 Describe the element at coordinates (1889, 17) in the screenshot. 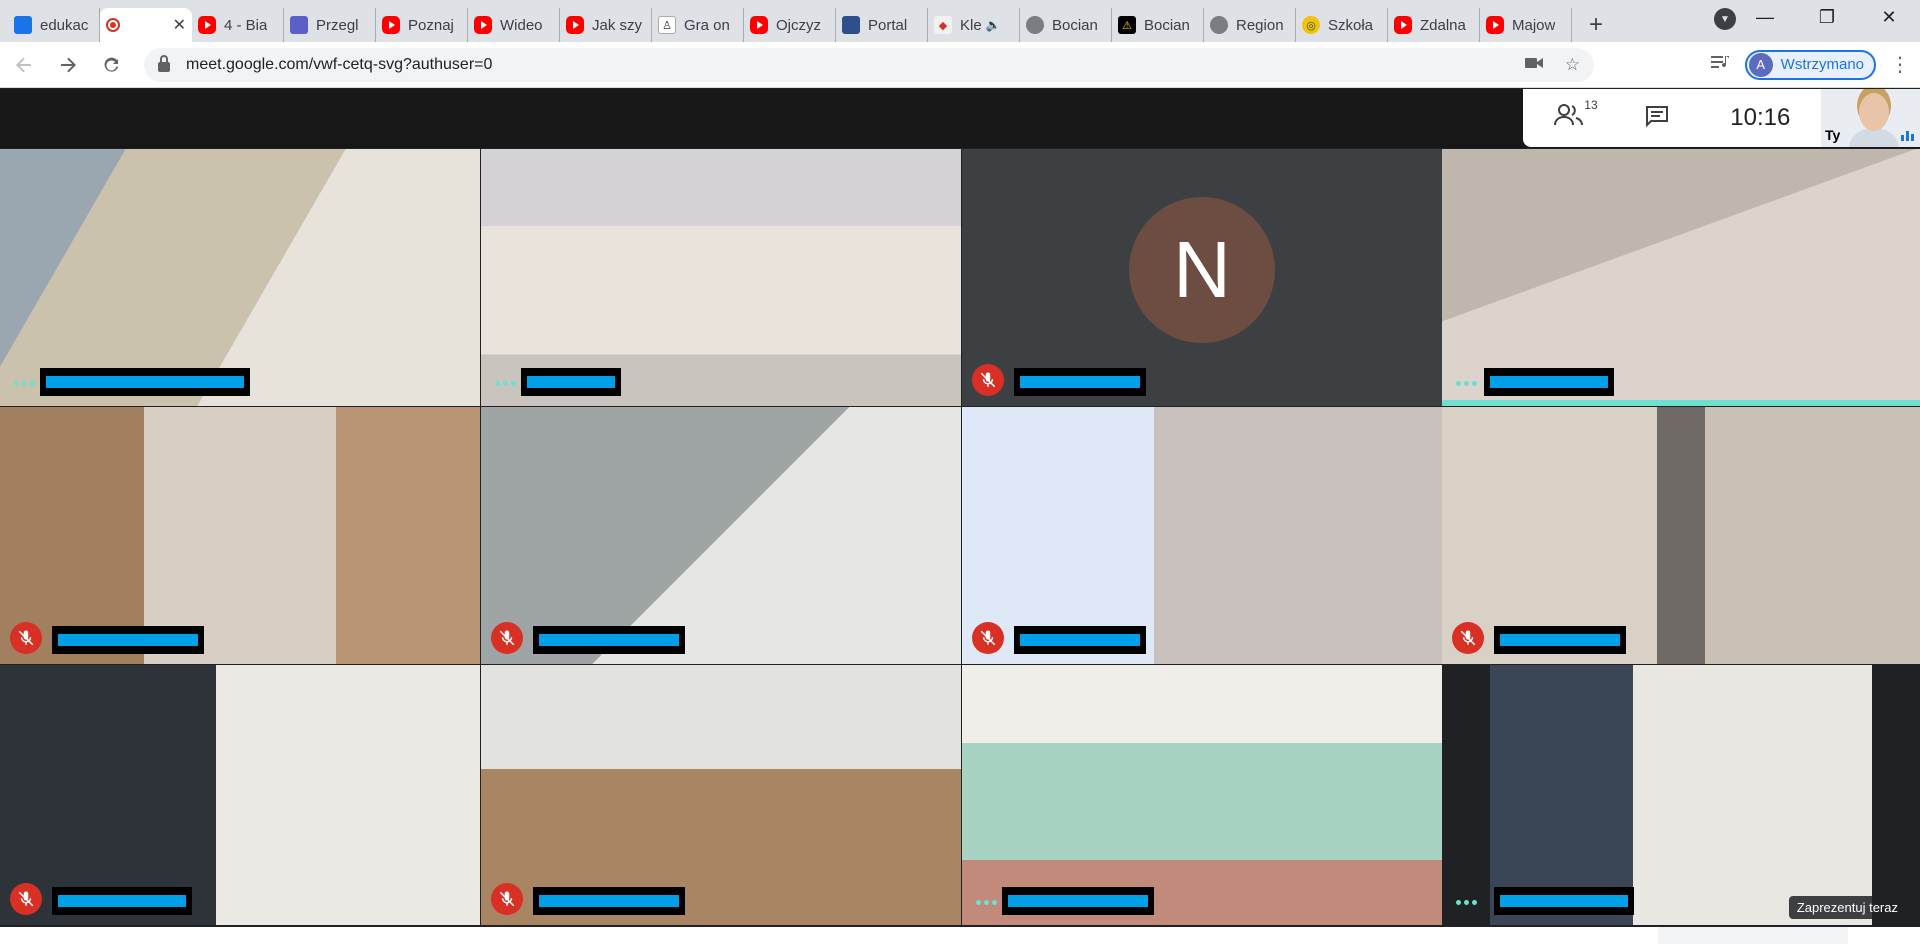

I see `close-window-button: ✕` at that location.